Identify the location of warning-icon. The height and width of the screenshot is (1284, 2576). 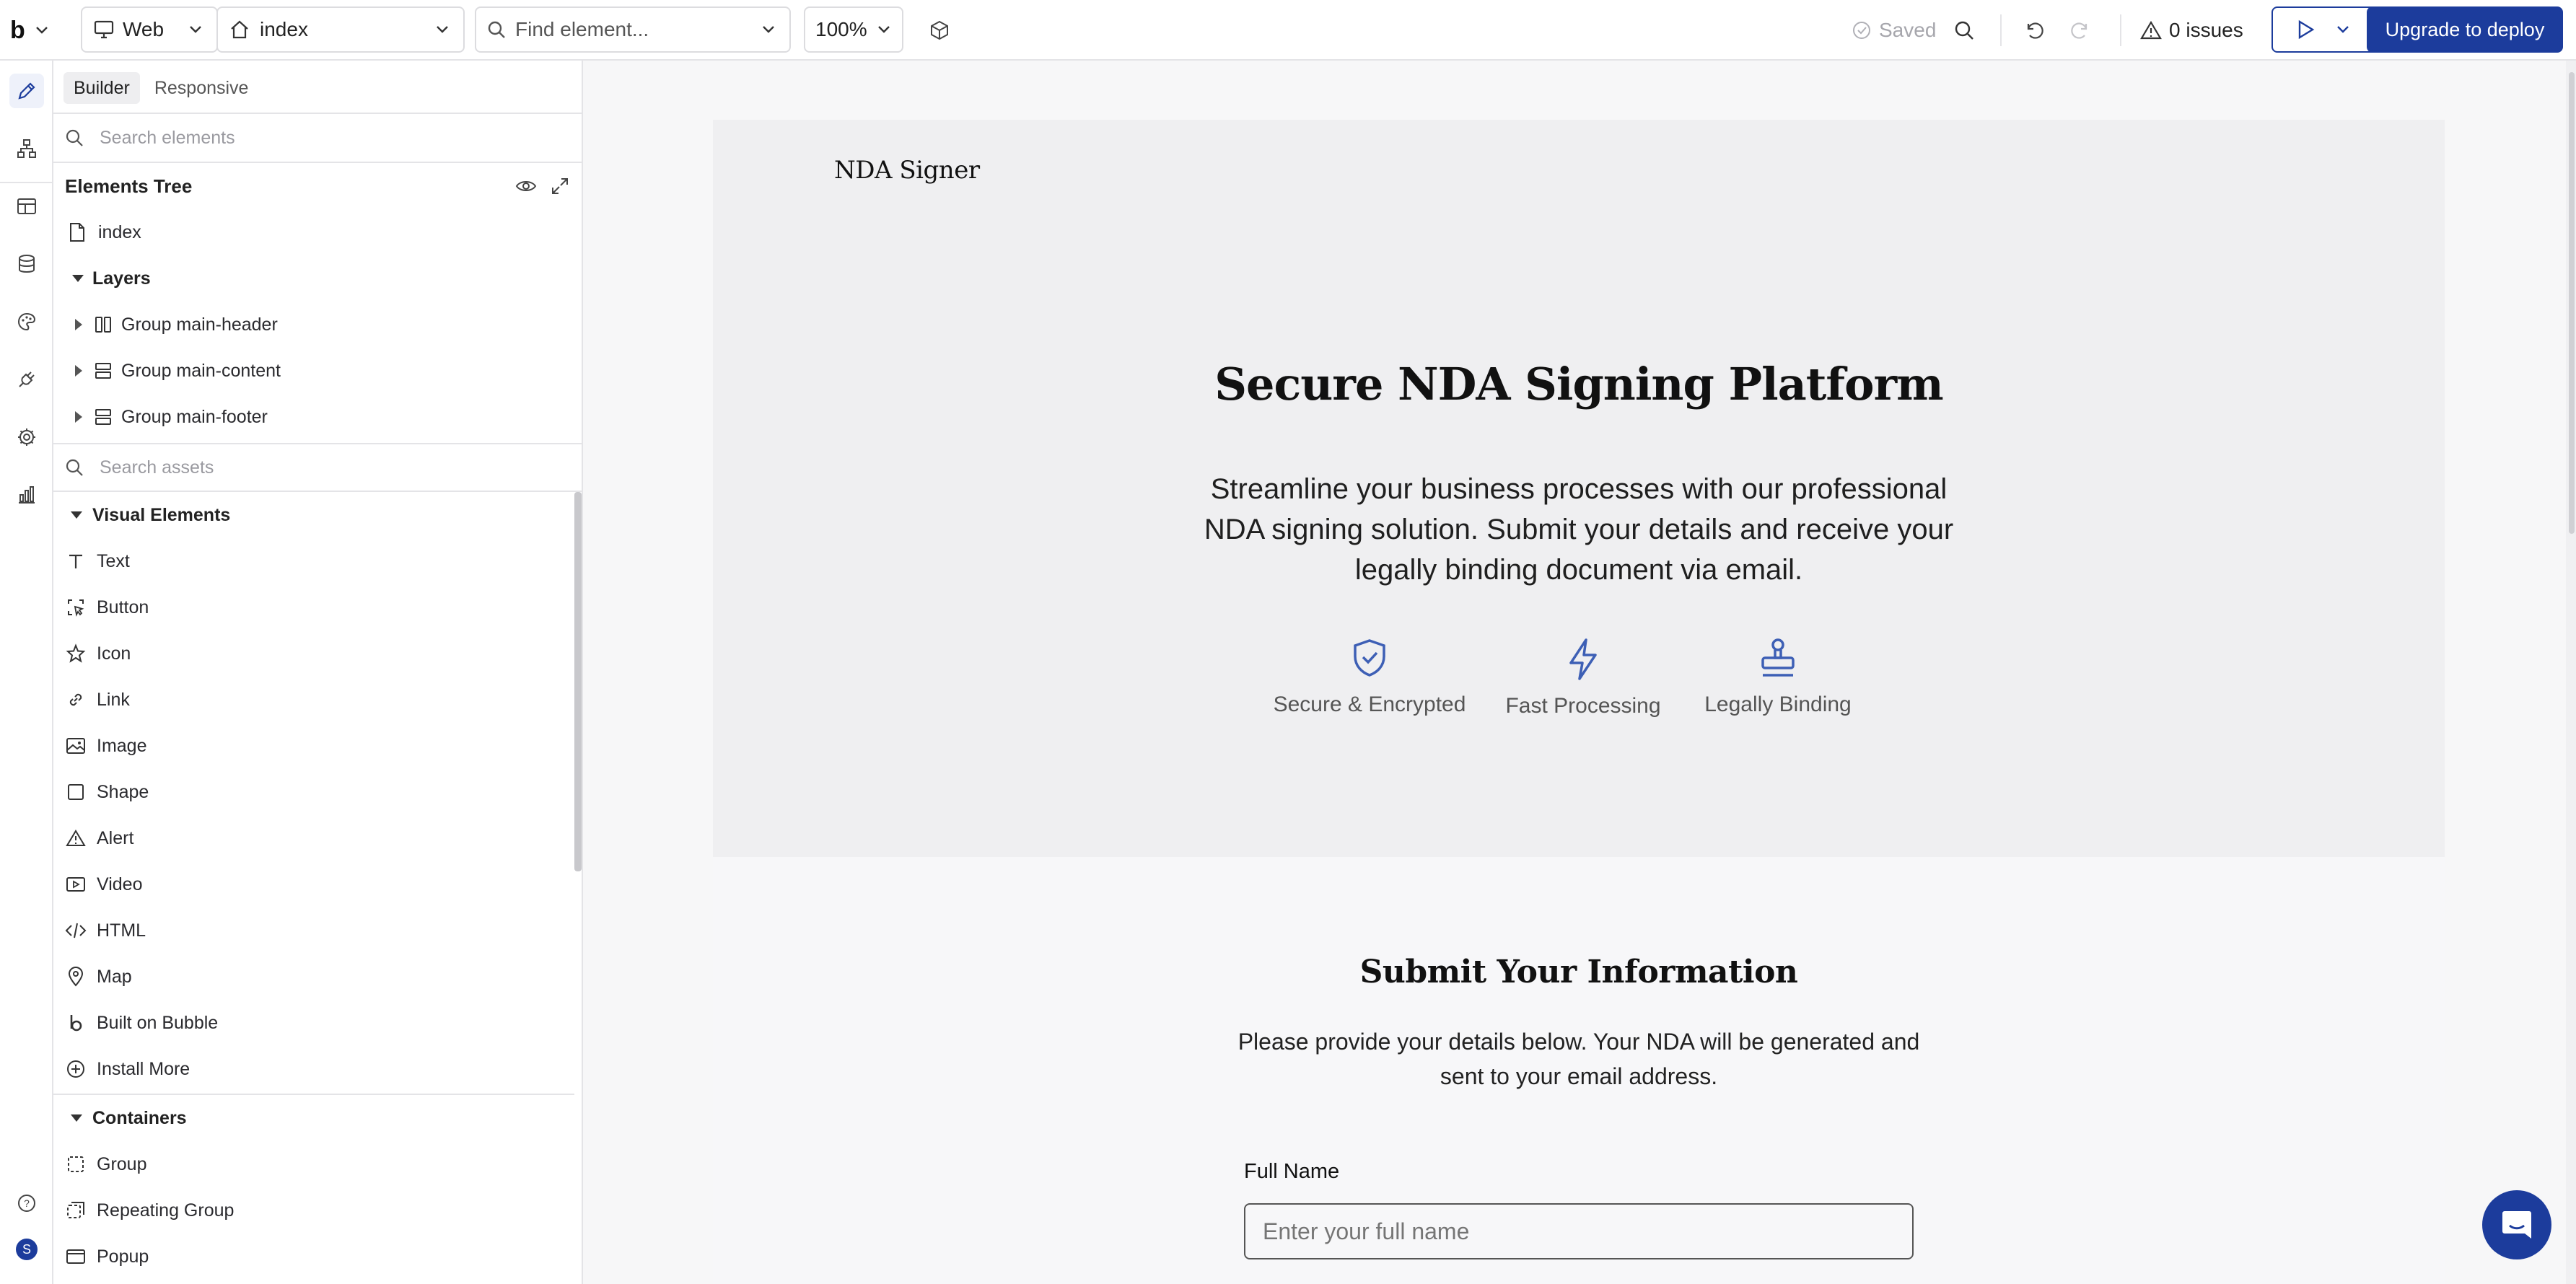
(76, 838).